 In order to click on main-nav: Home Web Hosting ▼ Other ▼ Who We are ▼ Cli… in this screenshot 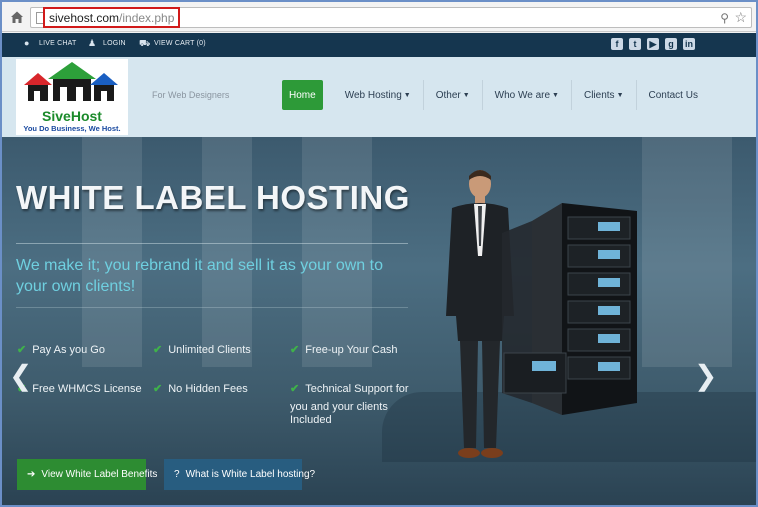, I will do `click(496, 95)`.